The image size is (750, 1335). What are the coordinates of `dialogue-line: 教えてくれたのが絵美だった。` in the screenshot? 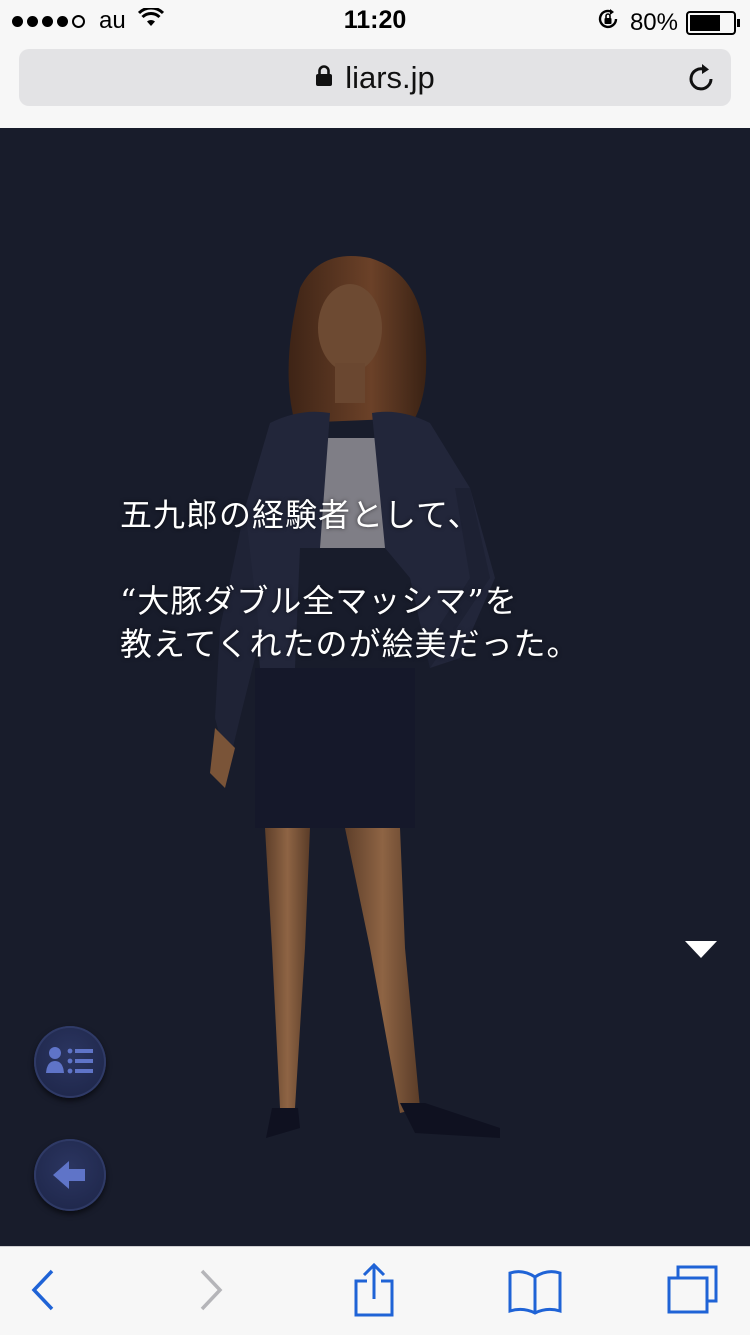 It's located at (350, 644).